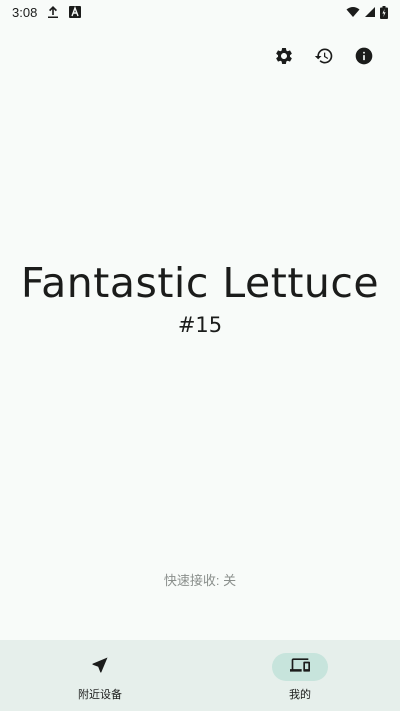  What do you see at coordinates (353, 12) in the screenshot?
I see `wifi-icon` at bounding box center [353, 12].